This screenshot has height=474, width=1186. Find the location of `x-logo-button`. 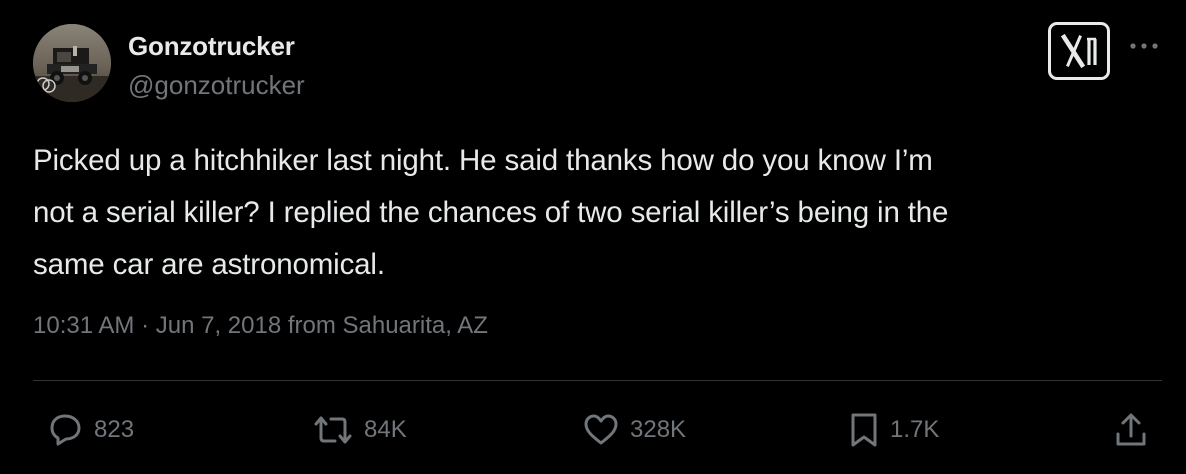

x-logo-button is located at coordinates (1079, 51).